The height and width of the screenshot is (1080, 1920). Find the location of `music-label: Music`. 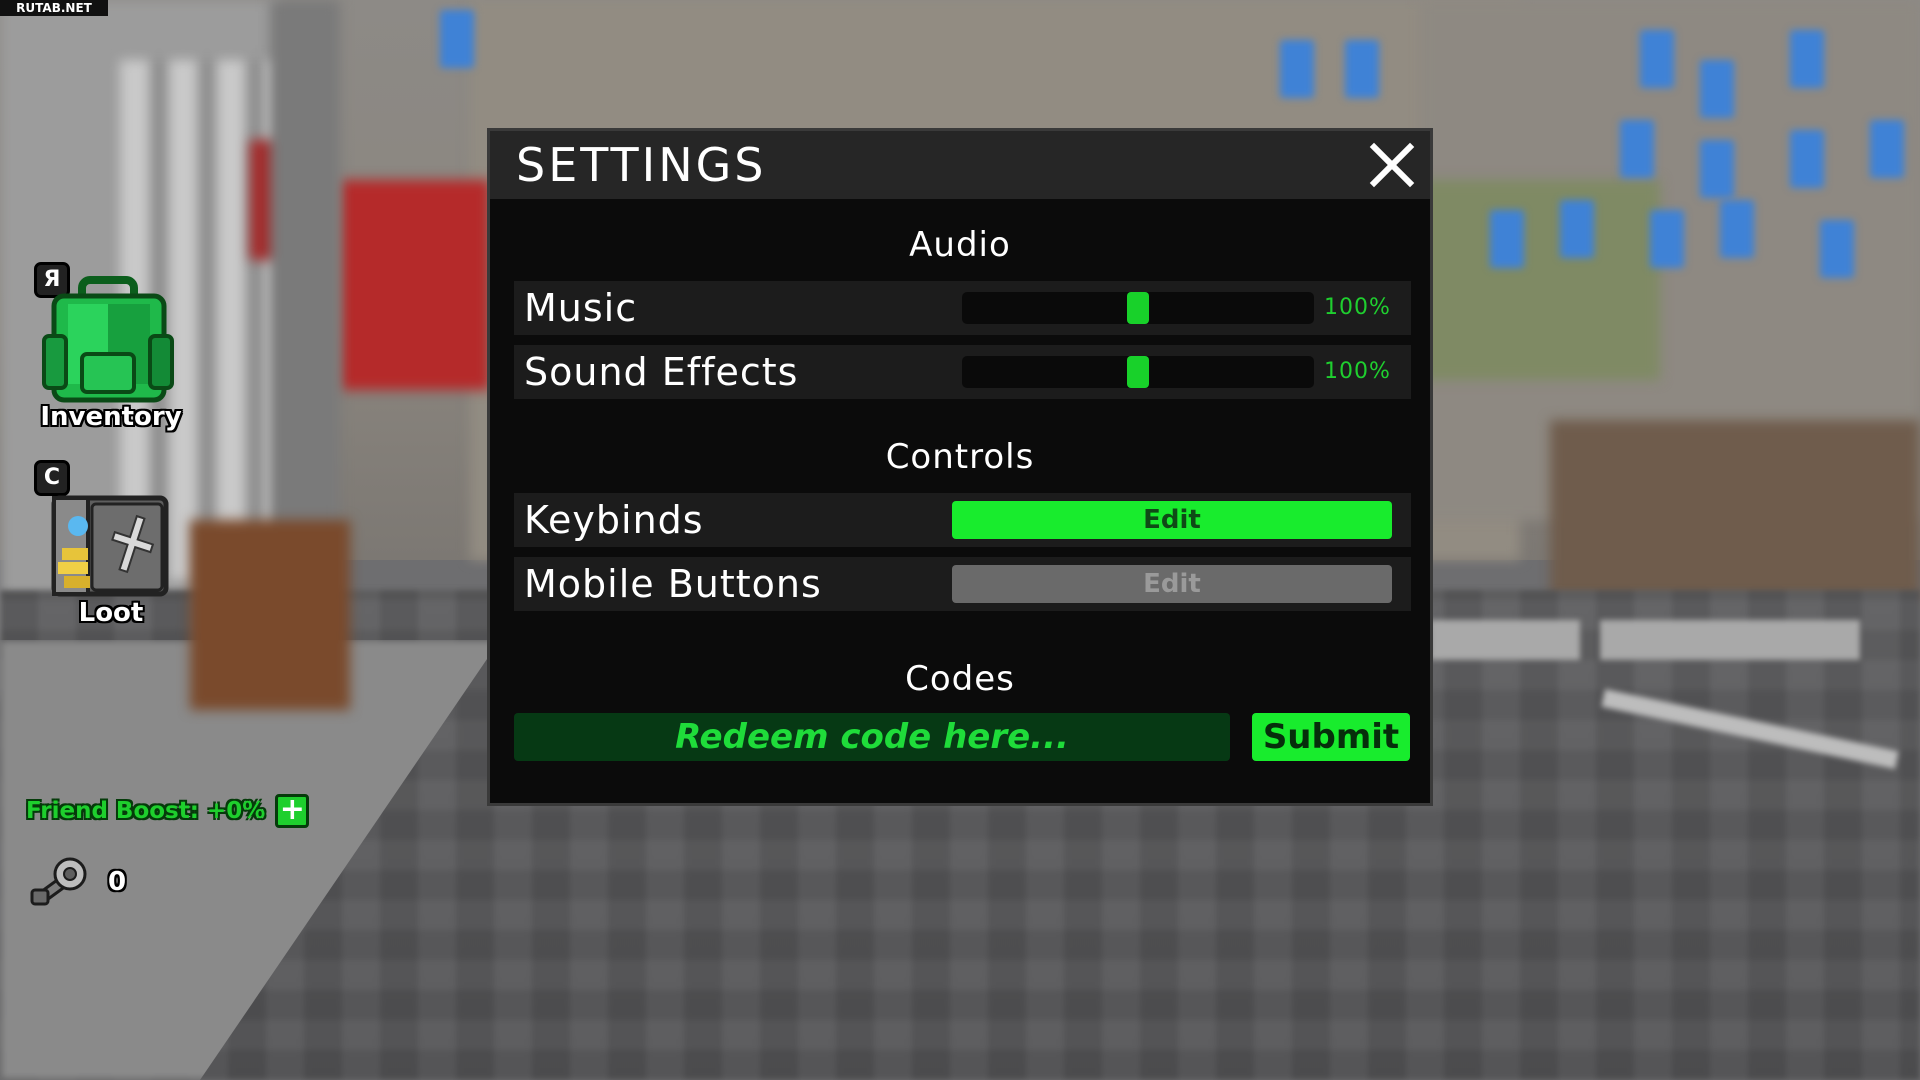

music-label: Music is located at coordinates (581, 308).